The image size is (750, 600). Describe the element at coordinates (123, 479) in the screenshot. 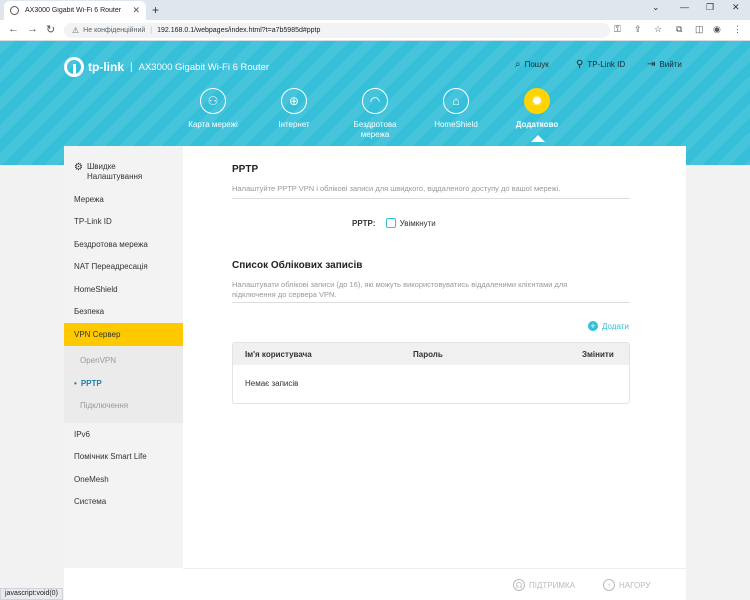

I see `sidebar-item-onemesh: OneMesh` at that location.